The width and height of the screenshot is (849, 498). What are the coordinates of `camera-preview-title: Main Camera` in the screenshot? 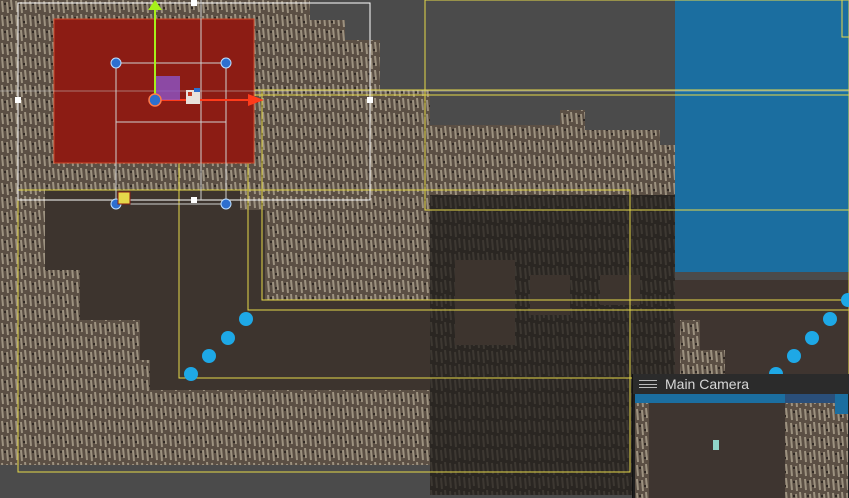 It's located at (707, 384).